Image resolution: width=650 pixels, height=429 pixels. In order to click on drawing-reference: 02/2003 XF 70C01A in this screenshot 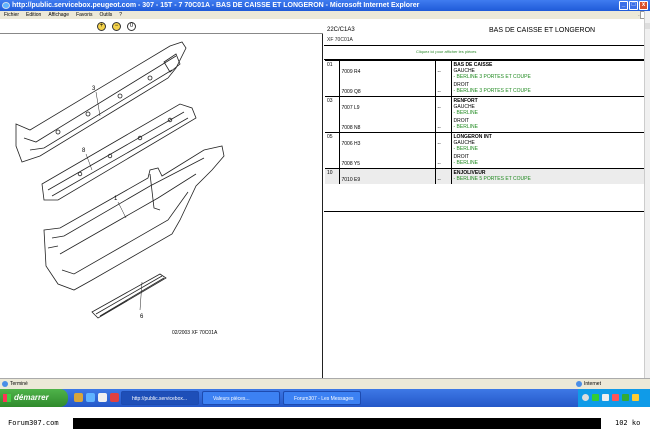, I will do `click(195, 333)`.